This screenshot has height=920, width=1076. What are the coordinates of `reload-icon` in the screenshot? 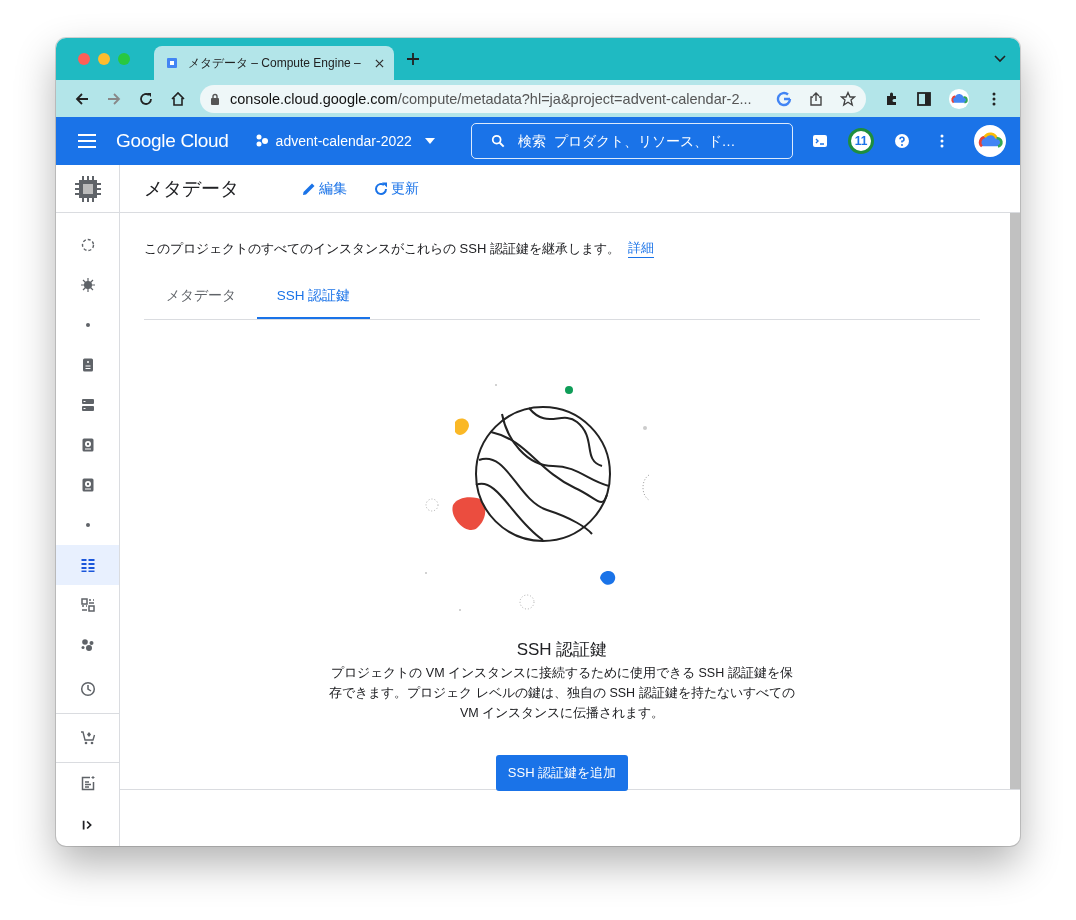 It's located at (146, 98).